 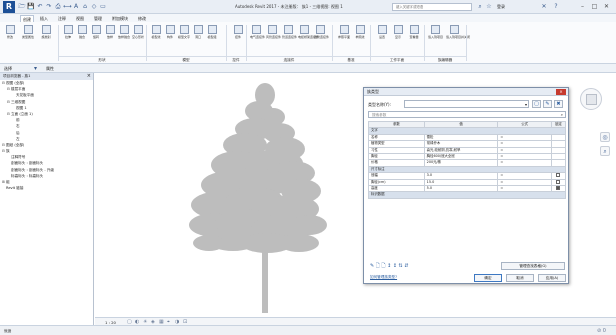 What do you see at coordinates (273, 37) in the screenshot?
I see `duct-connector-button: 风管连接件` at bounding box center [273, 37].